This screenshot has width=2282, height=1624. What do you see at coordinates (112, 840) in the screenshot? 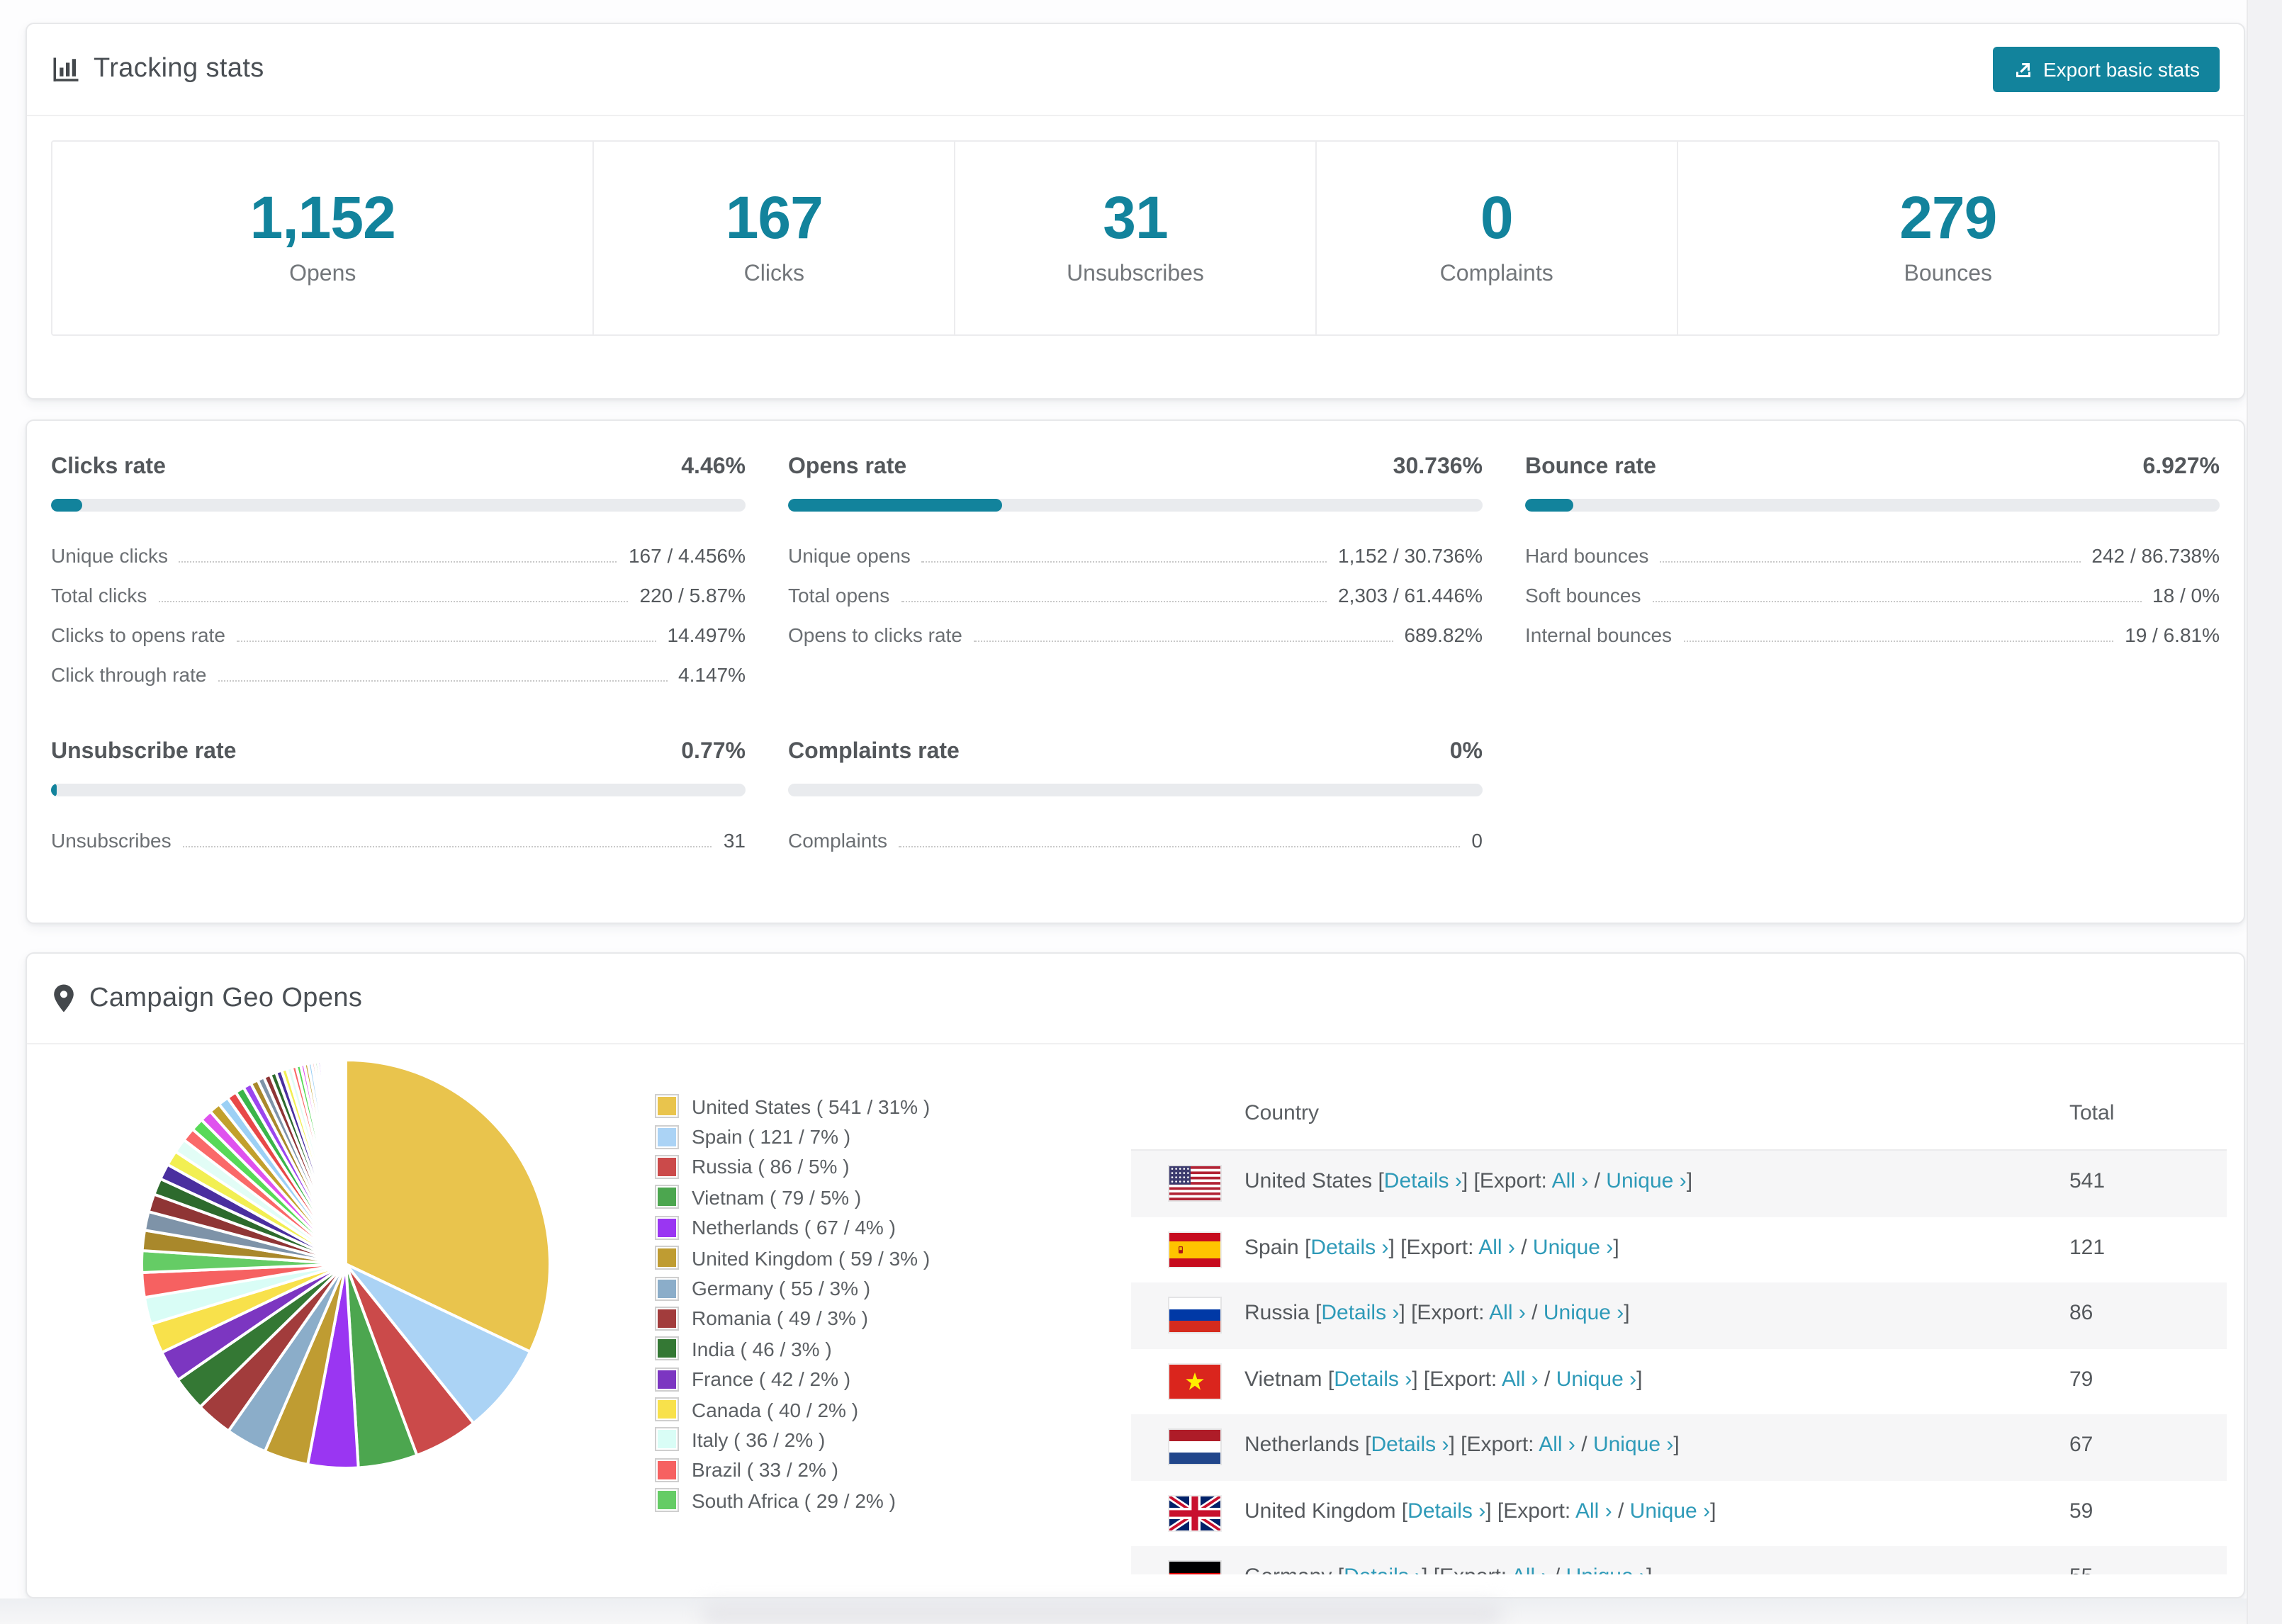
I see `metric-label: Unsubscribes` at bounding box center [112, 840].